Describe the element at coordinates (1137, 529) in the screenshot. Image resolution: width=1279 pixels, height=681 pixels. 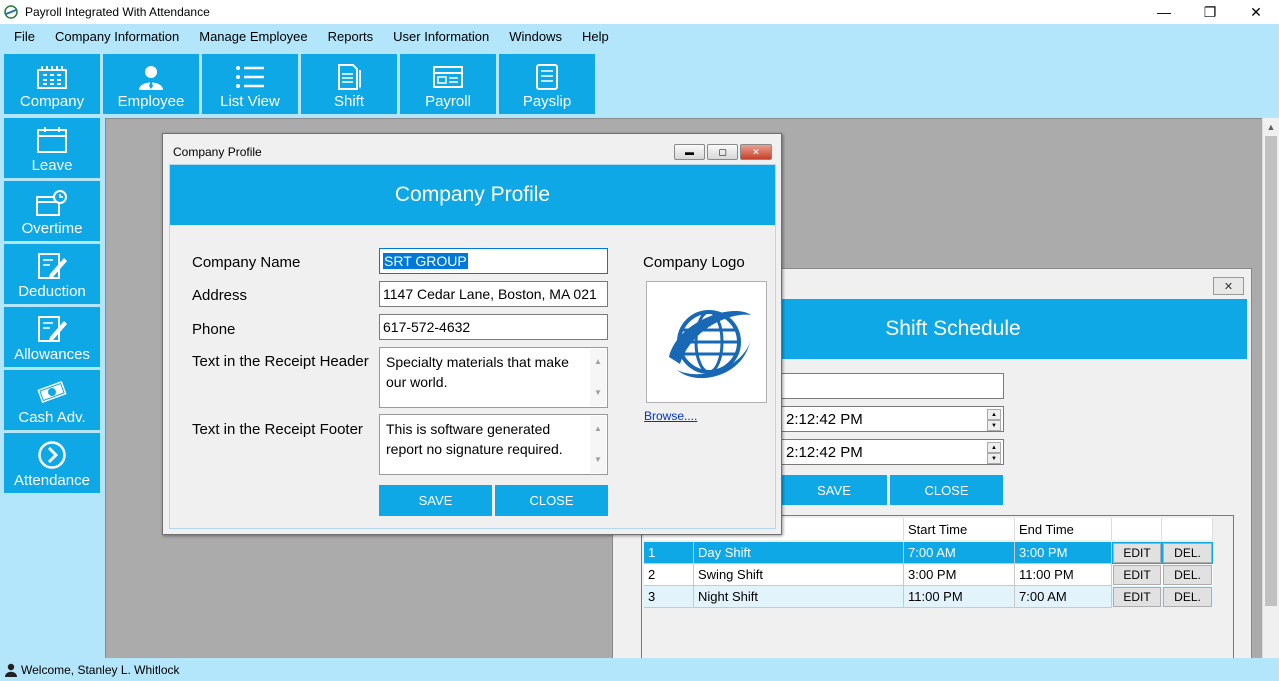
I see `column-header-edit` at that location.